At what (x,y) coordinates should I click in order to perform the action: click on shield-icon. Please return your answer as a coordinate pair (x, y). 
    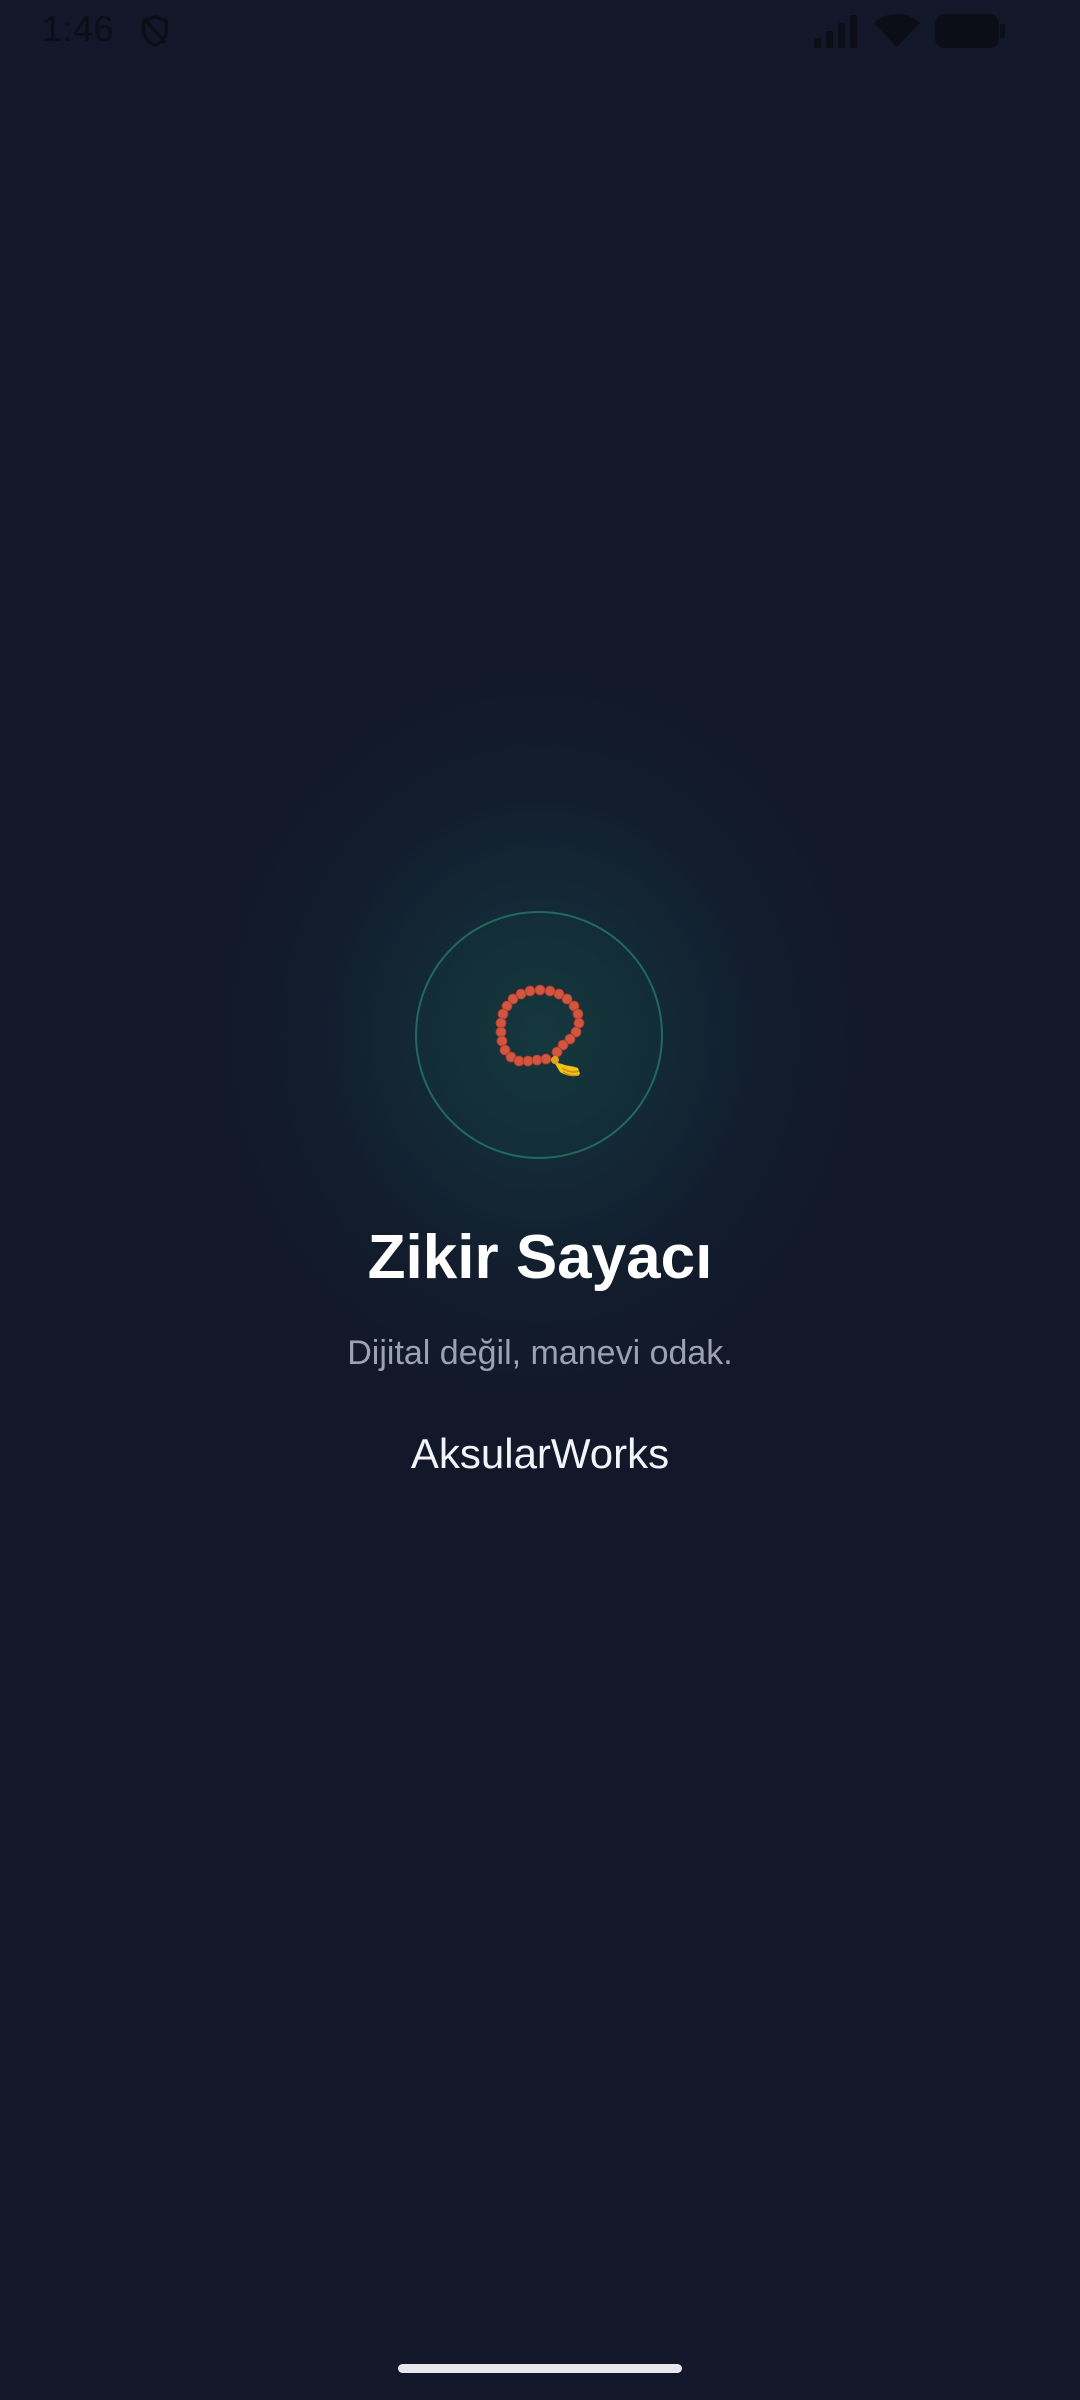
    Looking at the image, I should click on (155, 31).